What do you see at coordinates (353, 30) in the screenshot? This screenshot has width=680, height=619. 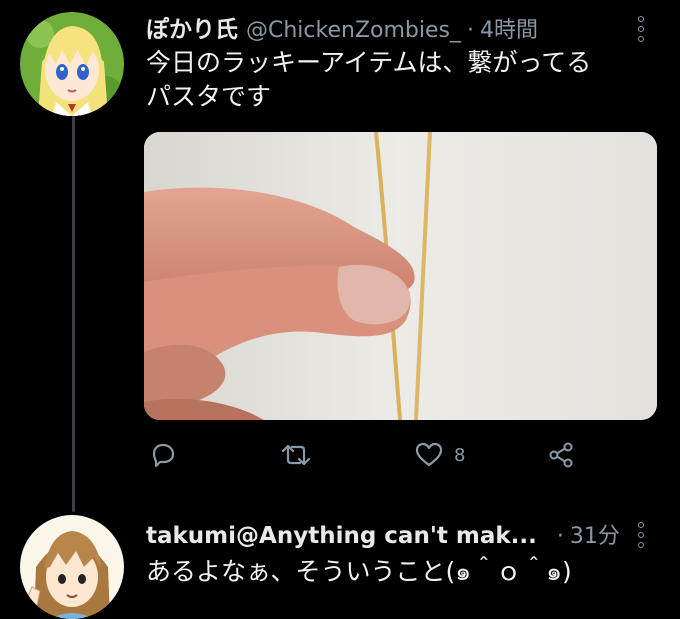 I see `user-handle: @ChickenZombies_` at bounding box center [353, 30].